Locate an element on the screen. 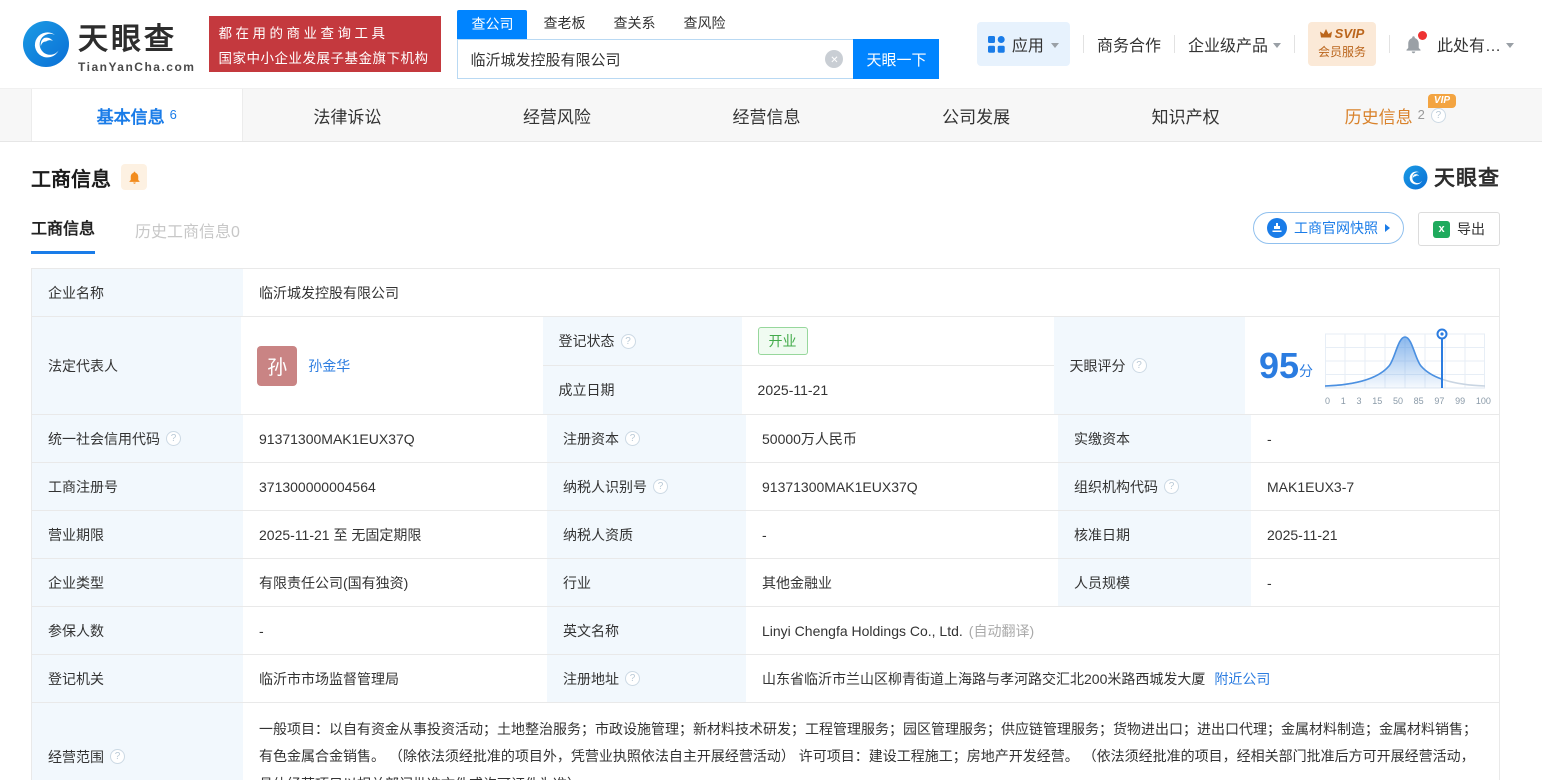 This screenshot has height=780, width=1542. establish-date-label: 成立日期 is located at coordinates (642, 390).